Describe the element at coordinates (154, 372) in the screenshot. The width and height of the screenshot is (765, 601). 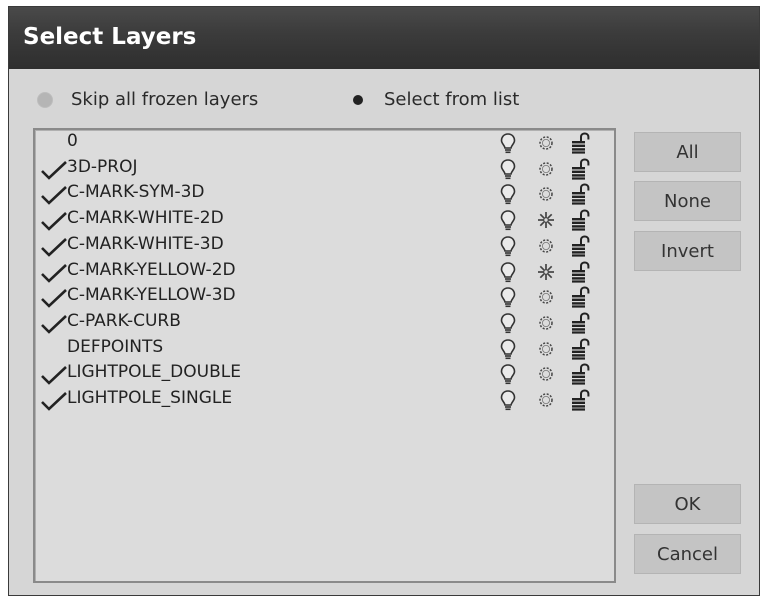
I see `layer-name: LIGHTPOLE_DOUBLE` at that location.